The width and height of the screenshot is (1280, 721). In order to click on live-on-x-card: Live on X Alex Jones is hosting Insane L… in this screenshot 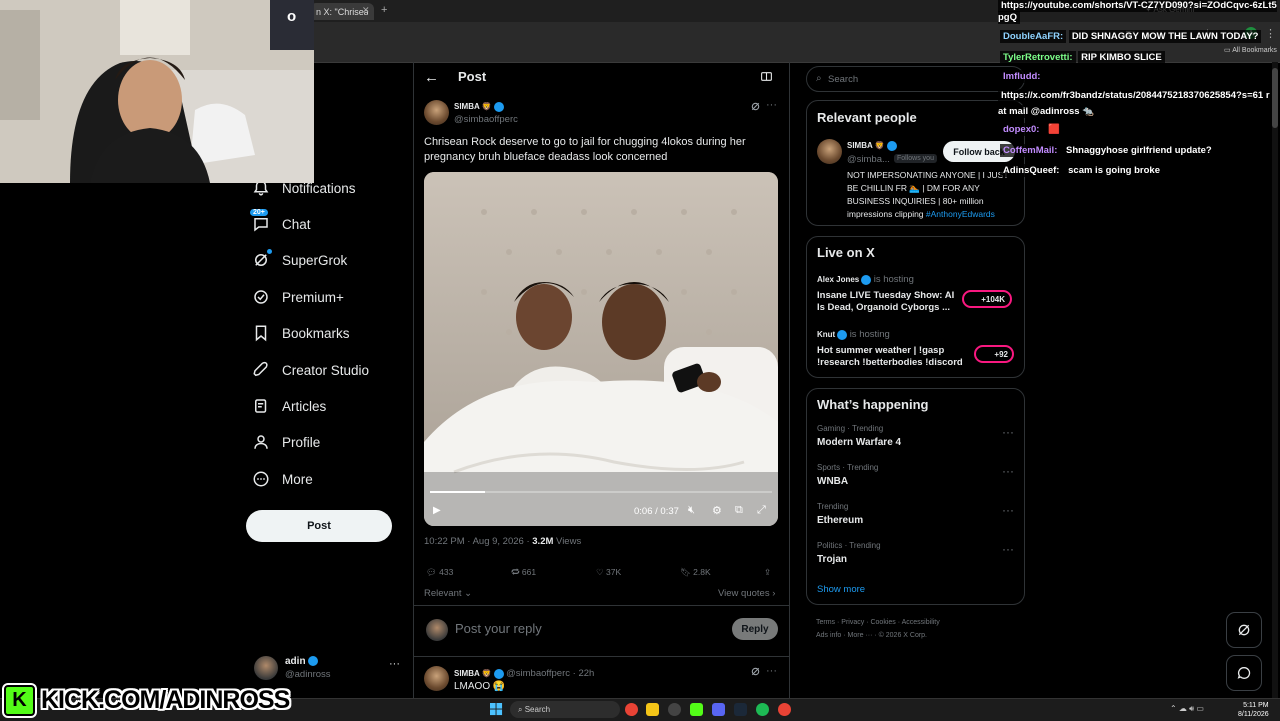, I will do `click(915, 307)`.